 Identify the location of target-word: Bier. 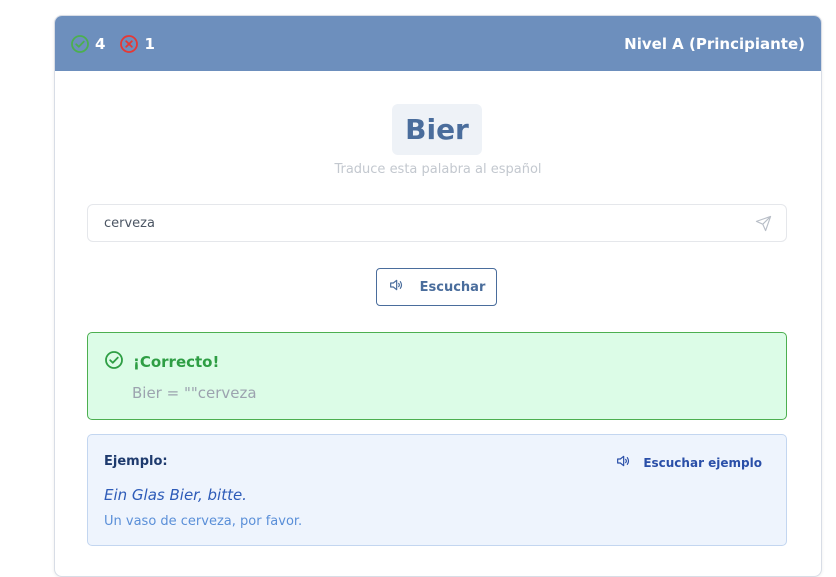
(437, 129).